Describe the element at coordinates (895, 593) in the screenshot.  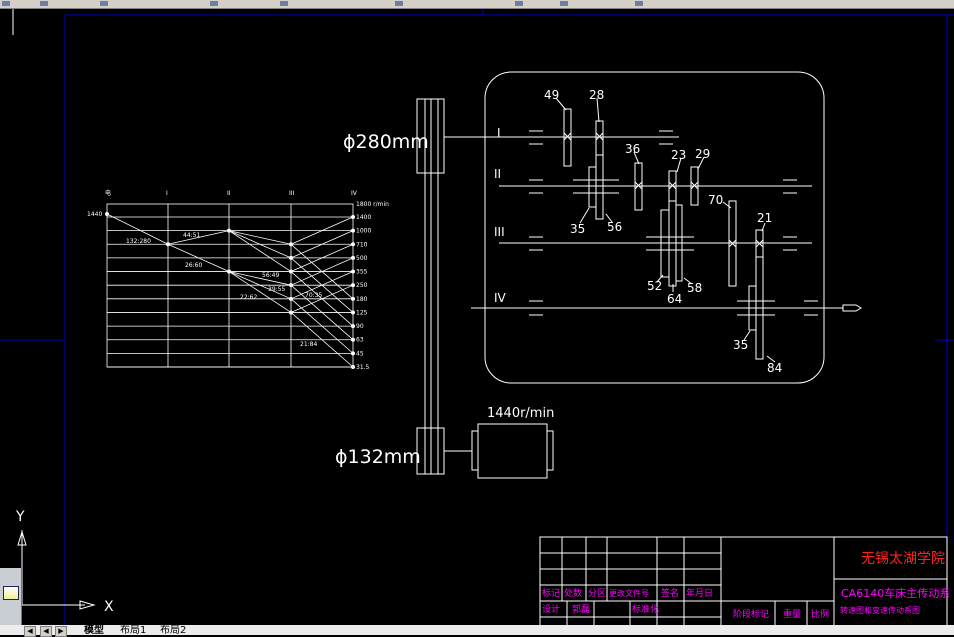
I see `drawing-title: CA6140车床主传动系` at that location.